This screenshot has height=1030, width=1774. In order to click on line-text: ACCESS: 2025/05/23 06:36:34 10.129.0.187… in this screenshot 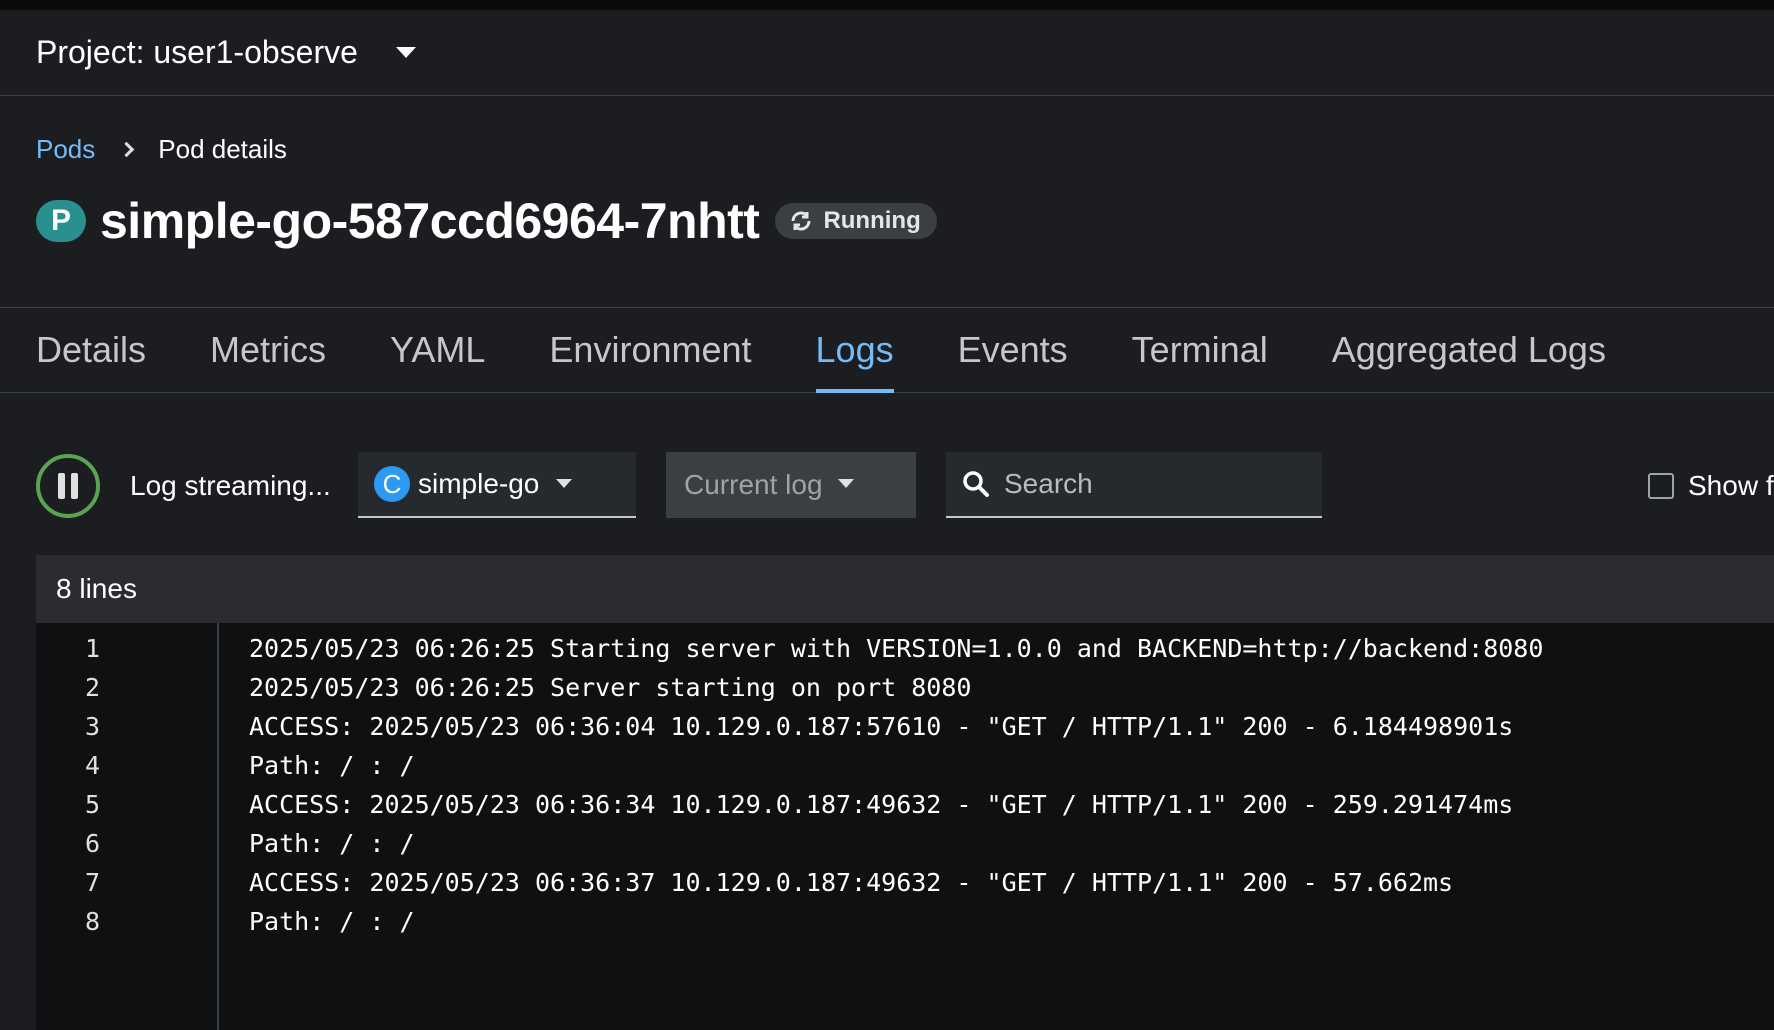, I will do `click(881, 804)`.